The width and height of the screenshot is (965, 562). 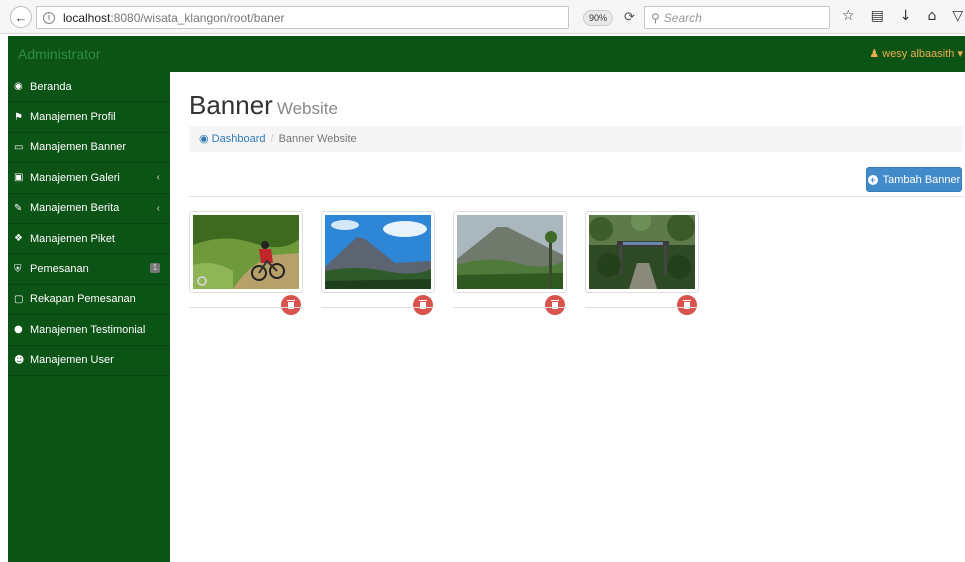 I want to click on volcano-blue-sky-photo, so click(x=378, y=252).